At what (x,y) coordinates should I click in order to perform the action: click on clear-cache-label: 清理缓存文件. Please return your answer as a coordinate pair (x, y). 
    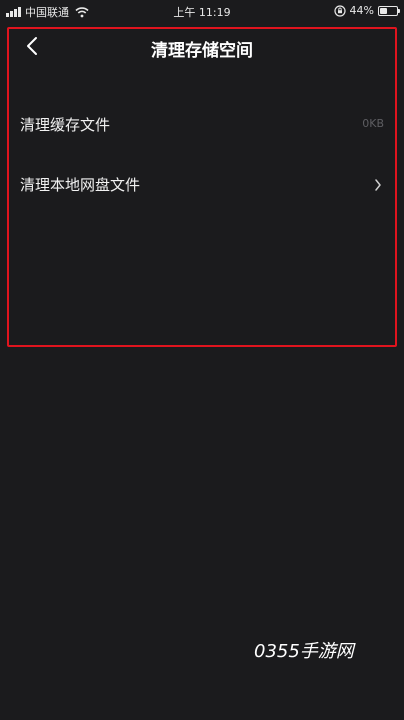
    Looking at the image, I should click on (65, 125).